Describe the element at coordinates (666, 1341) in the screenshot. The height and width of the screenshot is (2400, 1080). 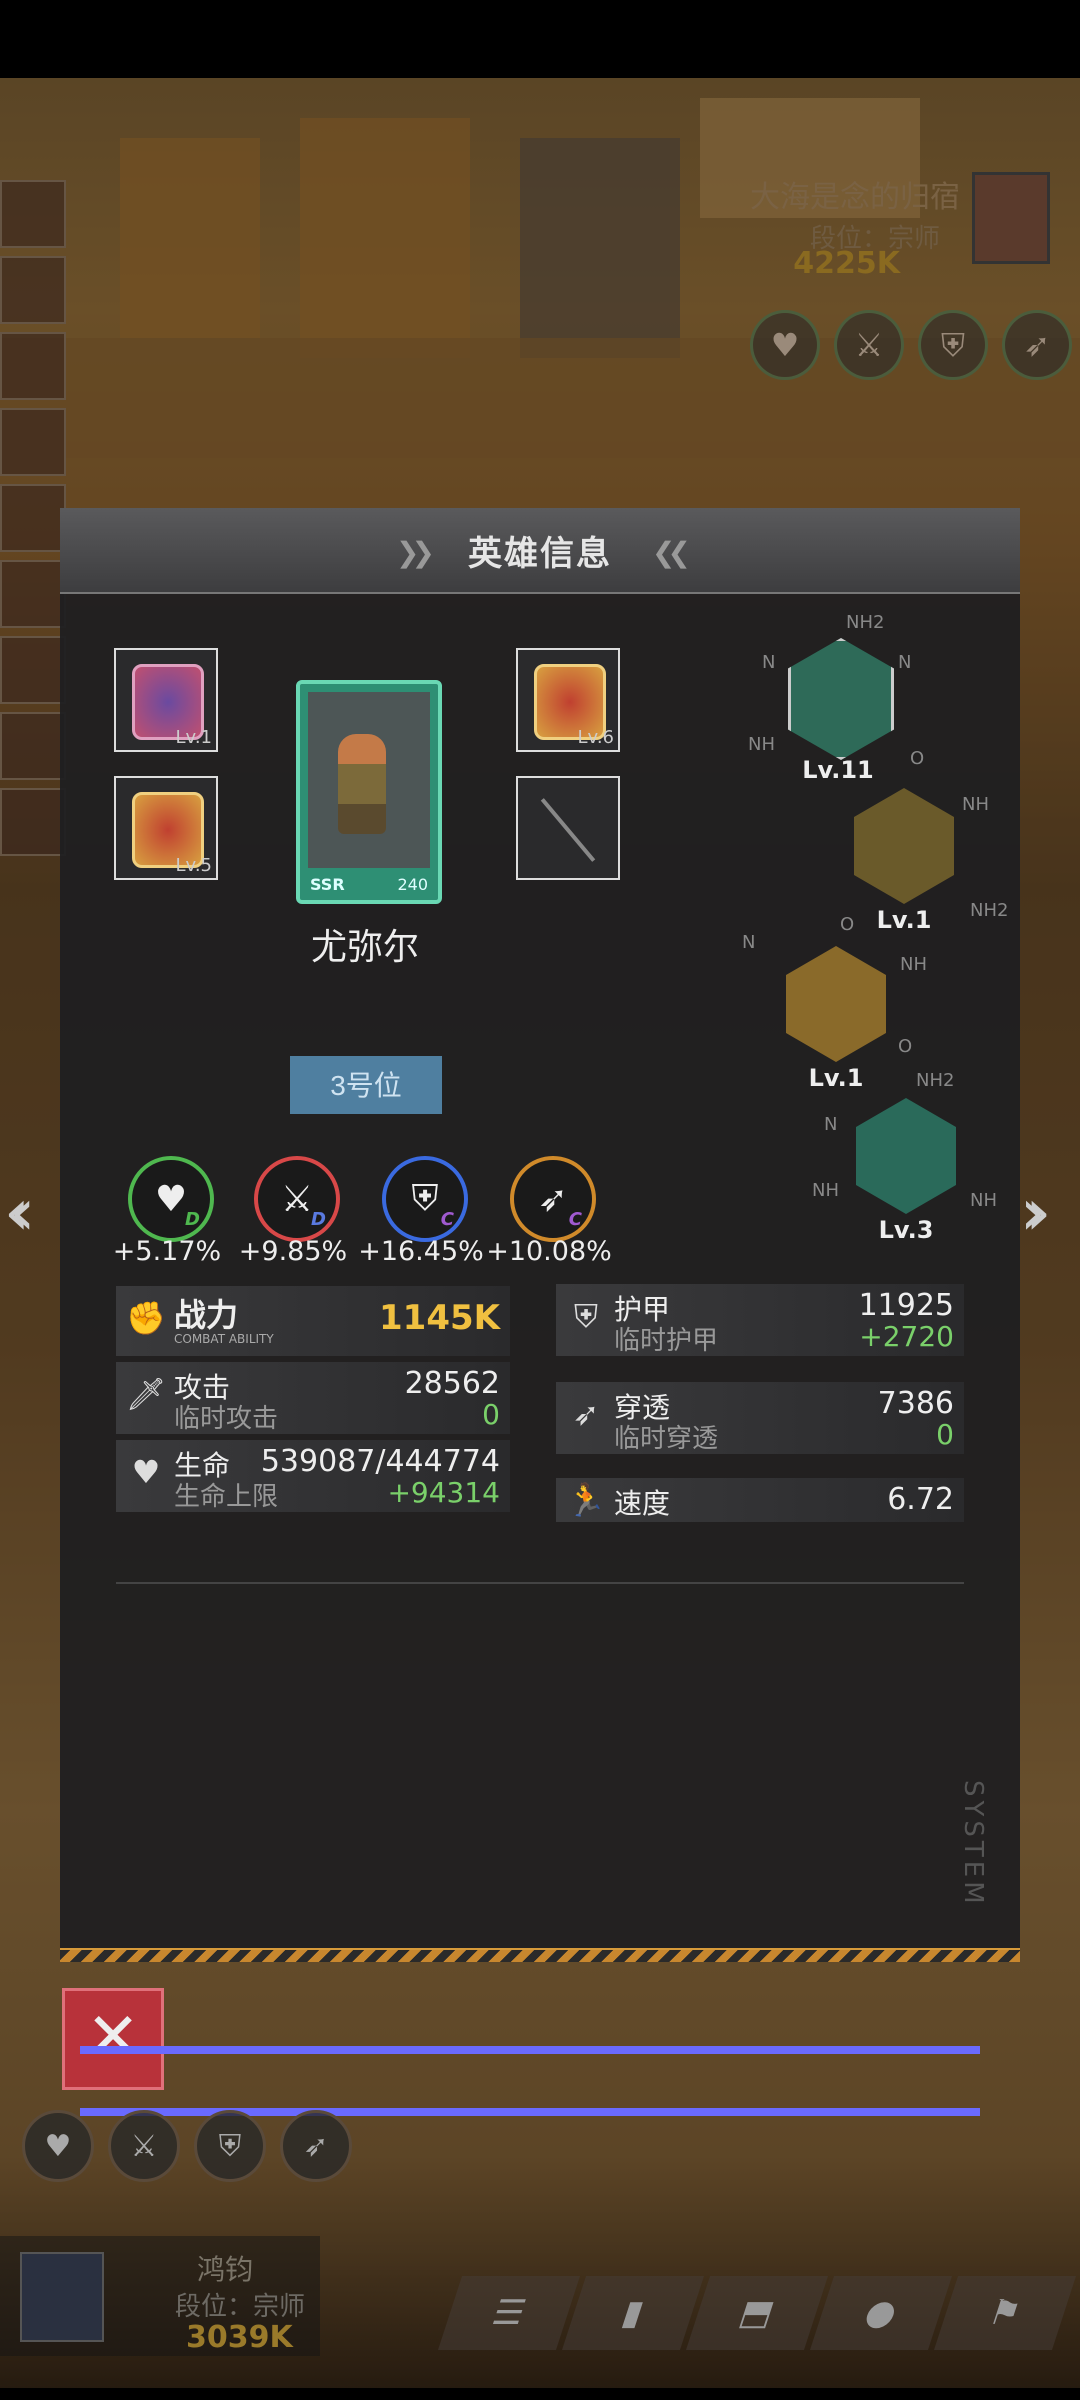
I see `temp-armor-label: 临时护甲` at that location.